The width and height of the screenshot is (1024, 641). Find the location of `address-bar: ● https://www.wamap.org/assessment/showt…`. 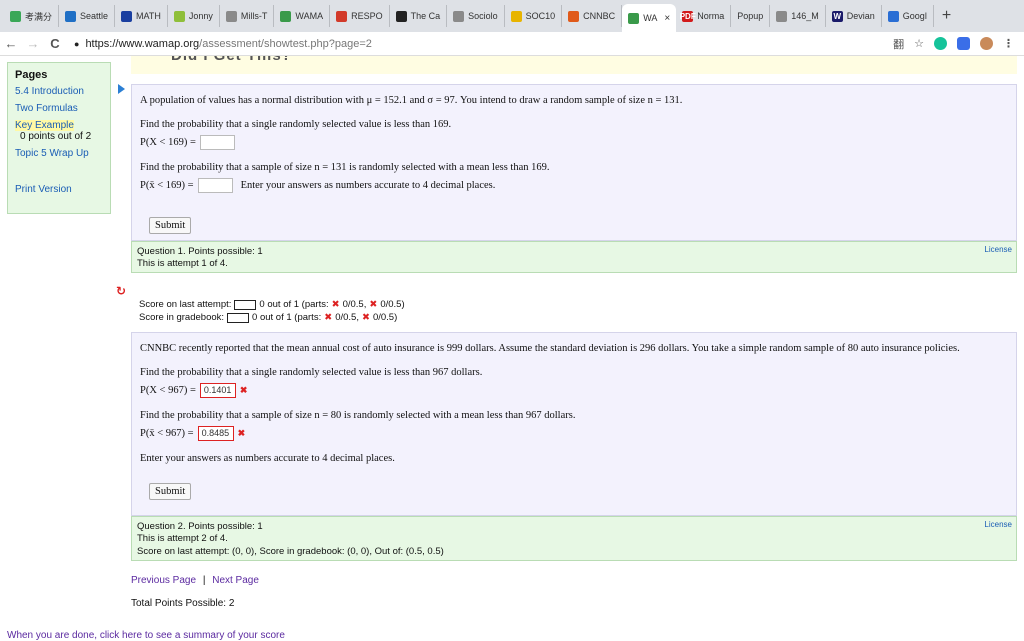

address-bar: ● https://www.wamap.org/assessment/showt… is located at coordinates (483, 44).